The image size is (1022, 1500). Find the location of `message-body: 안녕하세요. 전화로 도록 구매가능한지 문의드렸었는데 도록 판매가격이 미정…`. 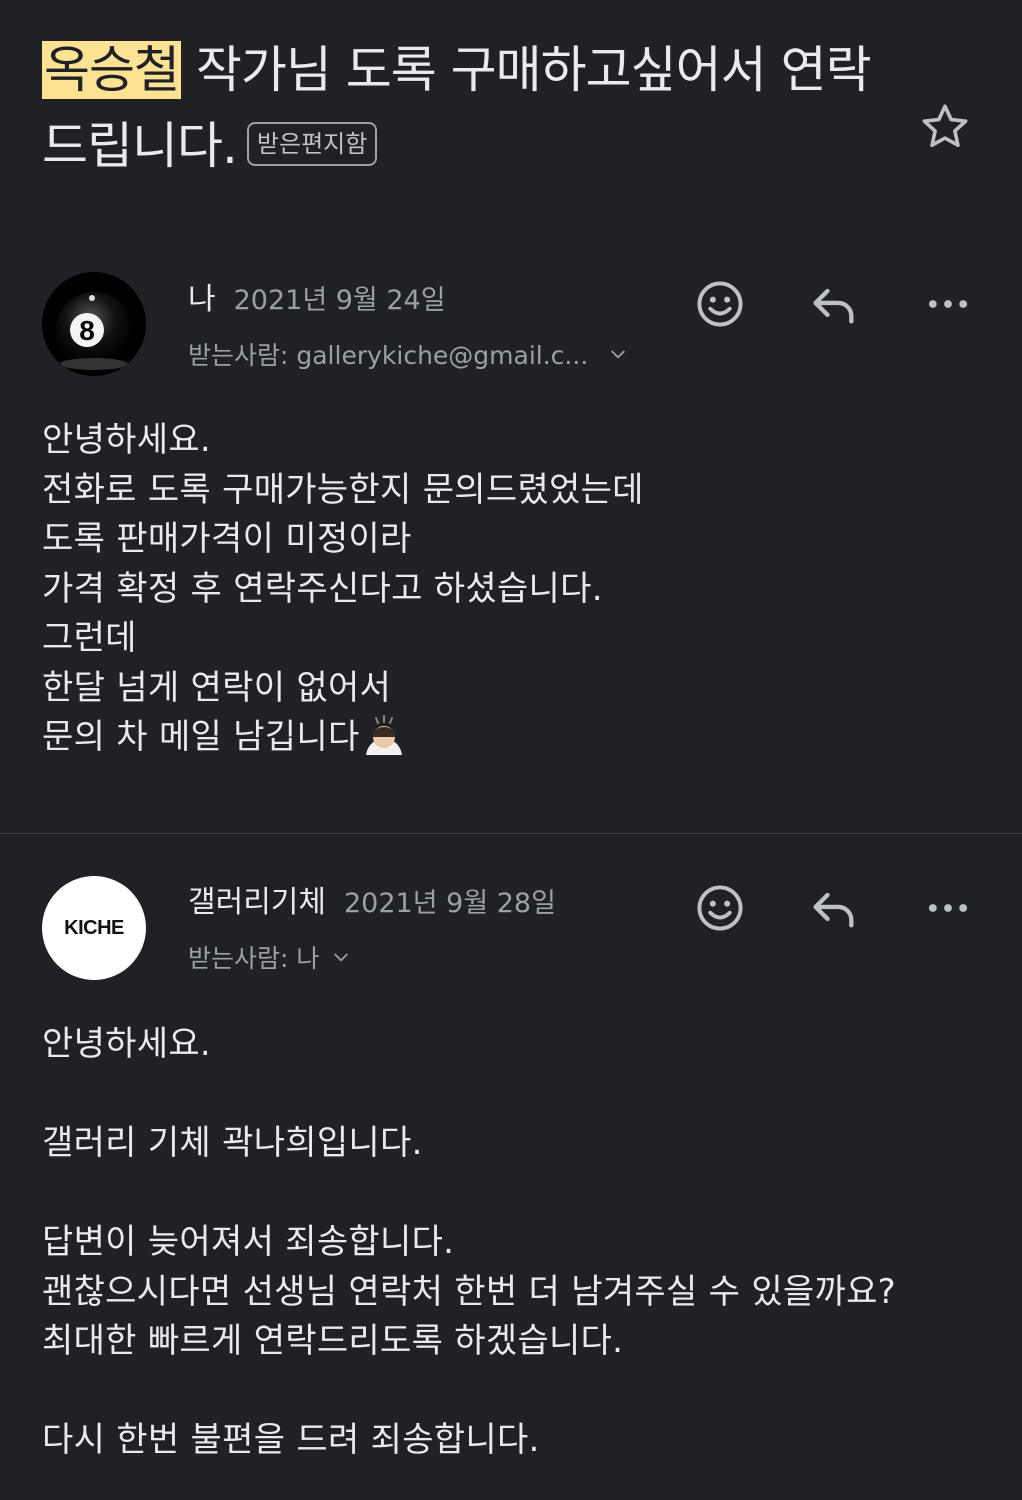

message-body: 안녕하세요. 전화로 도록 구매가능한지 문의드렸었는데 도록 판매가격이 미정… is located at coordinates (343, 589).